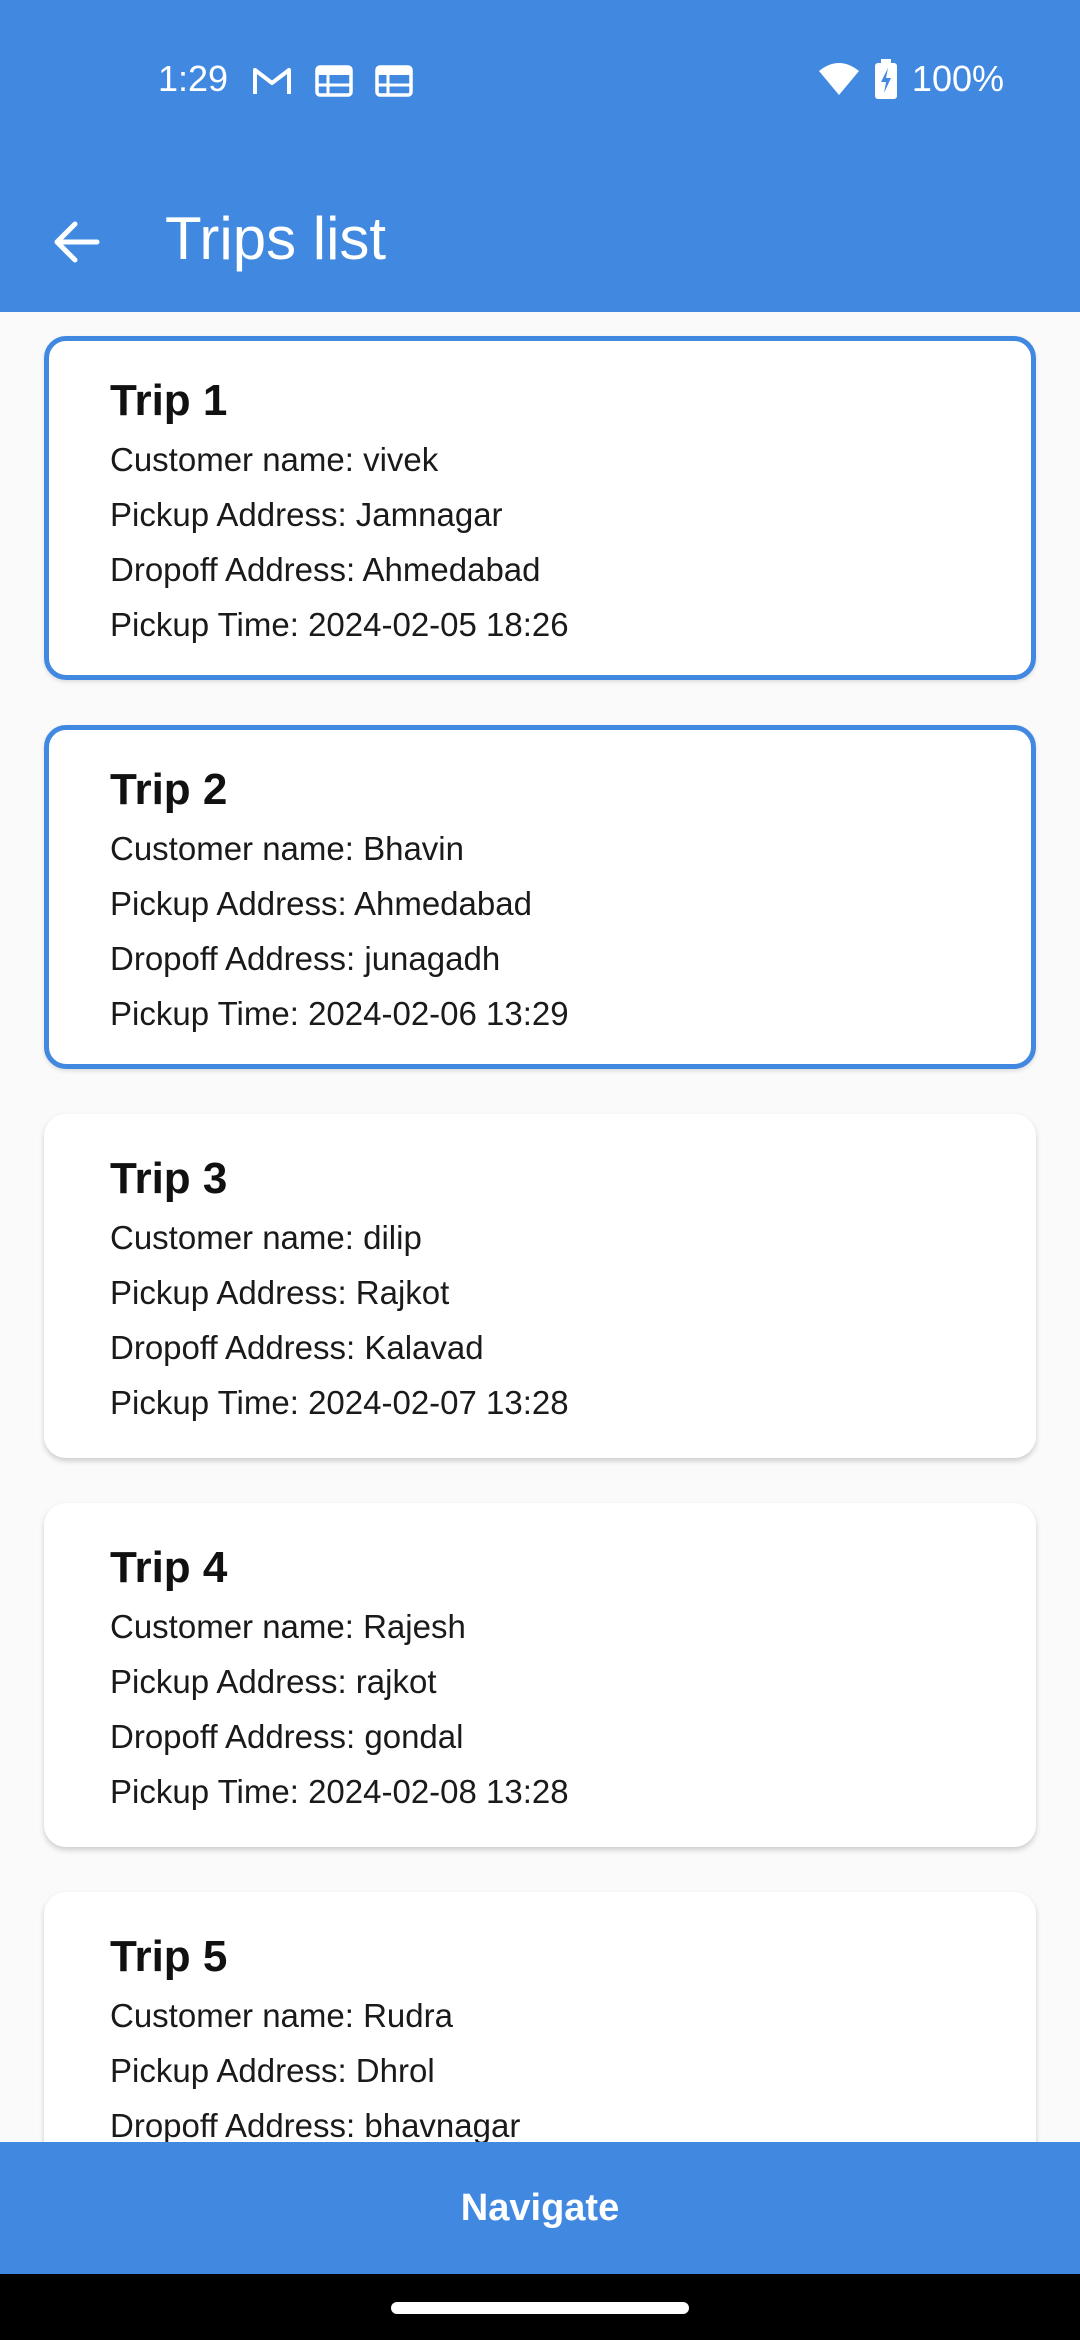 The height and width of the screenshot is (2340, 1080). I want to click on wifi-icon, so click(838, 79).